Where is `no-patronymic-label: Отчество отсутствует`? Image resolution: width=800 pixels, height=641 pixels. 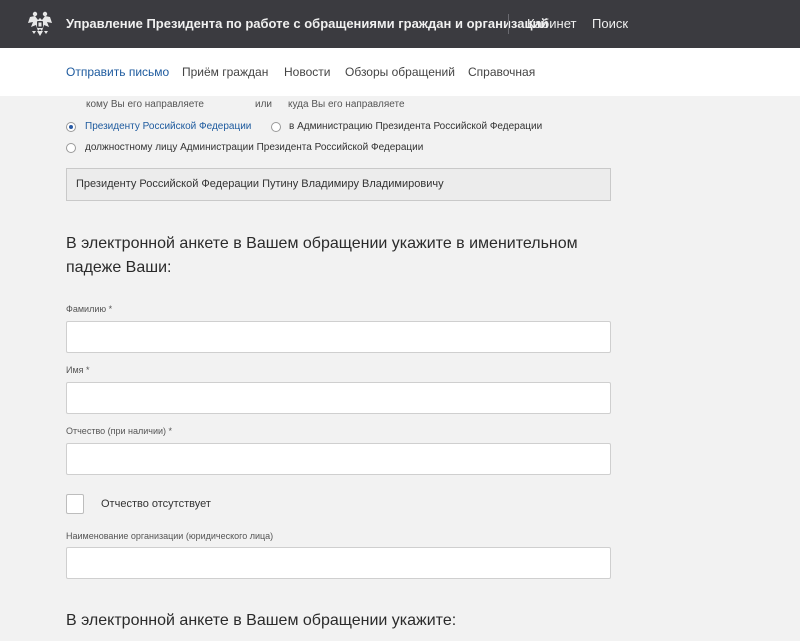
no-patronymic-label: Отчество отсутствует is located at coordinates (156, 504).